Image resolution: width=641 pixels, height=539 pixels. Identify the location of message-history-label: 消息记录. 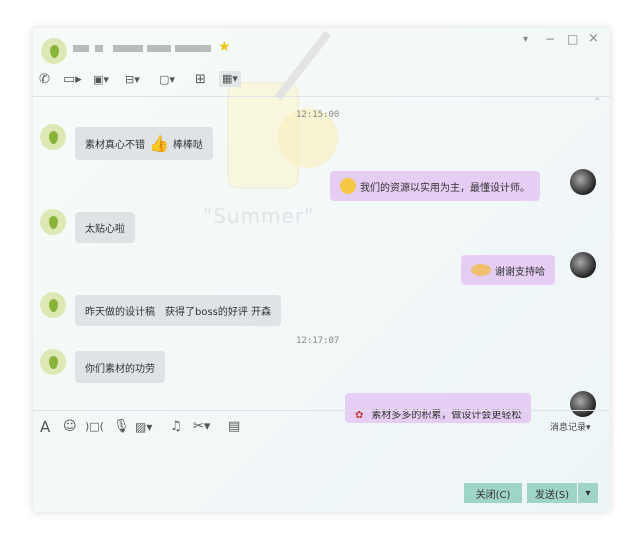
(568, 428).